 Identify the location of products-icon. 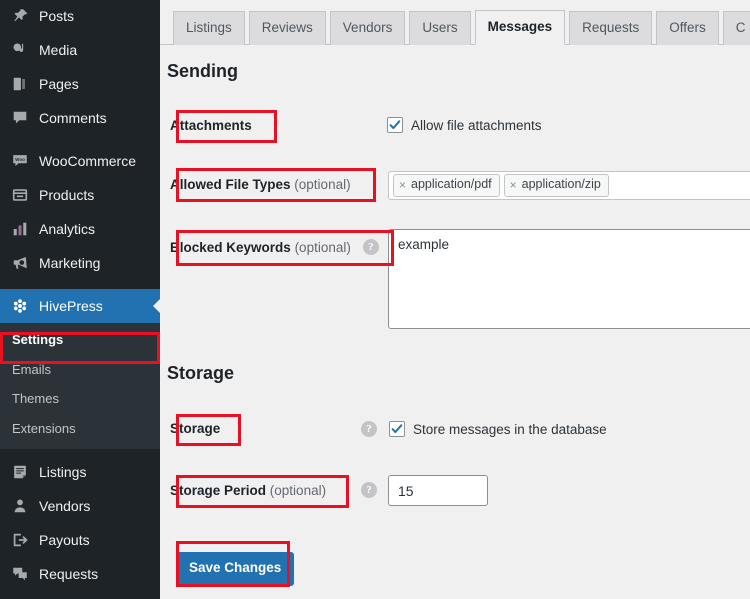
(20, 195).